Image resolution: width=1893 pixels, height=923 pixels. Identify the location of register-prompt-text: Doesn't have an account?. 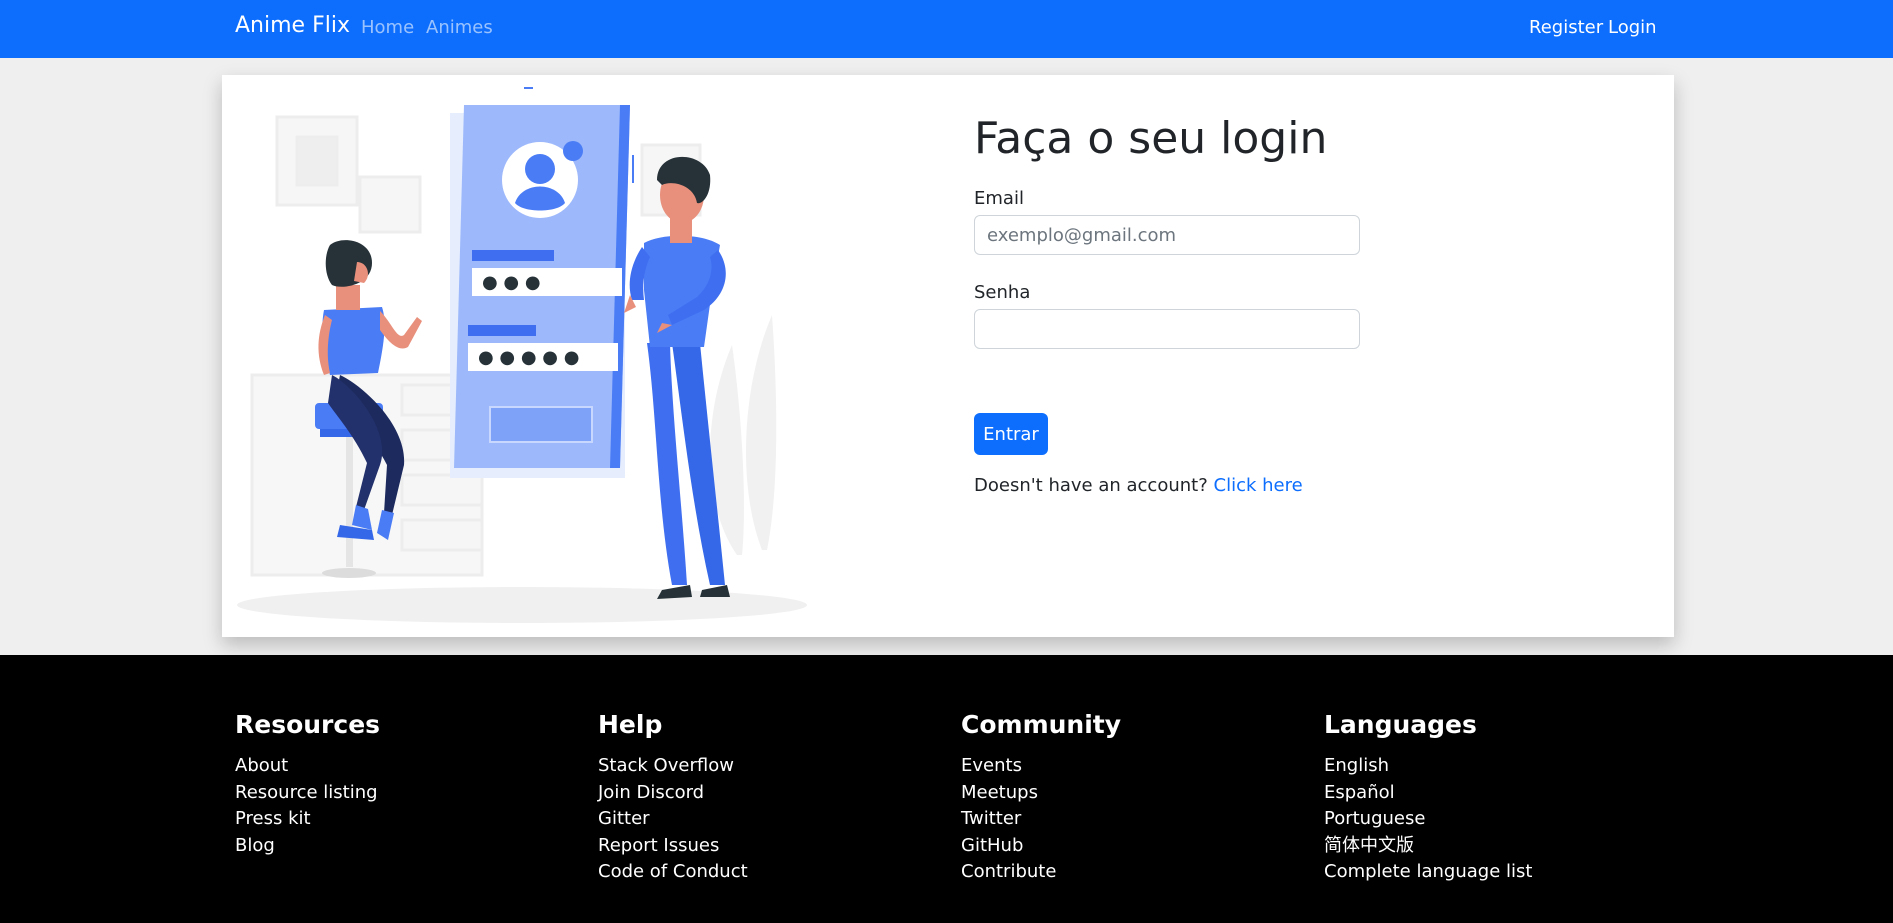
(1091, 485).